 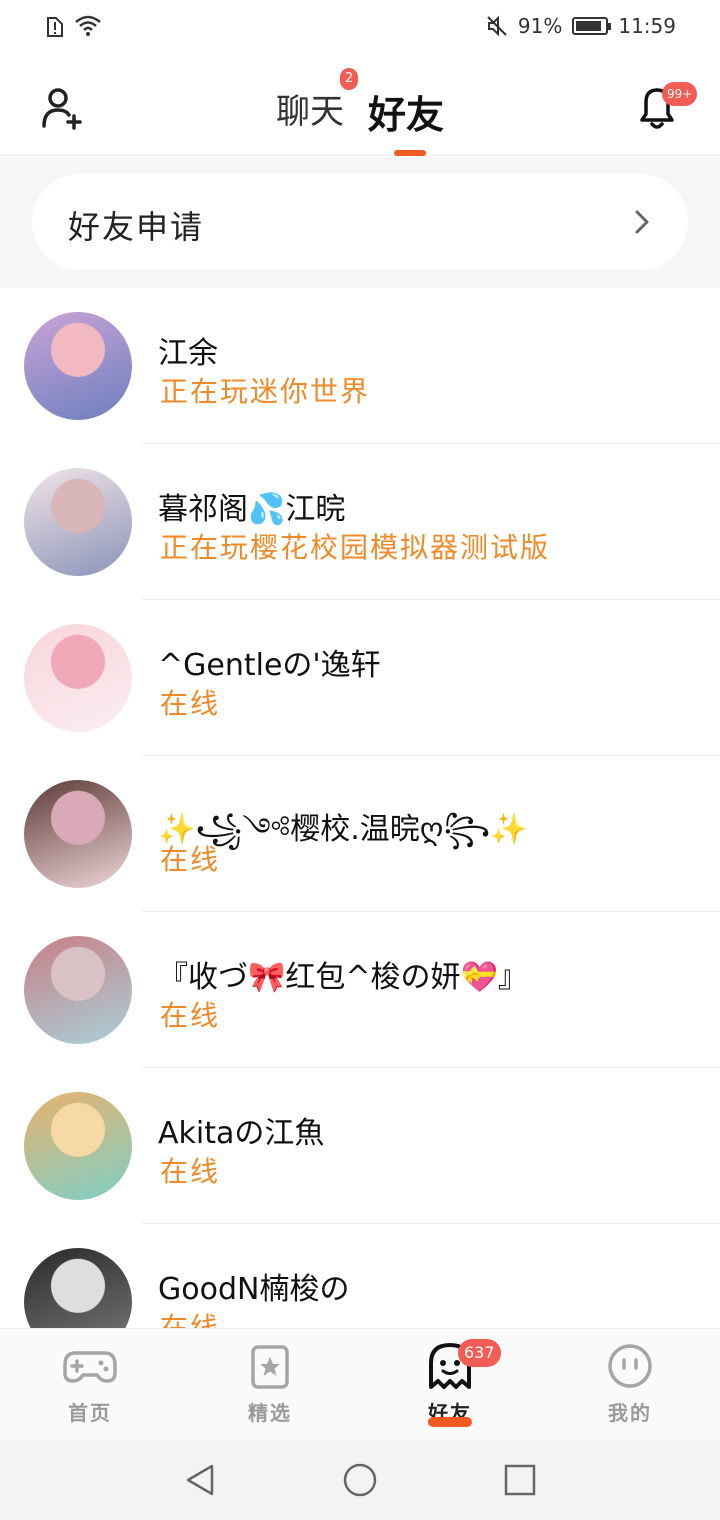 I want to click on friend-name: Akitaの江魚, so click(x=241, y=1133).